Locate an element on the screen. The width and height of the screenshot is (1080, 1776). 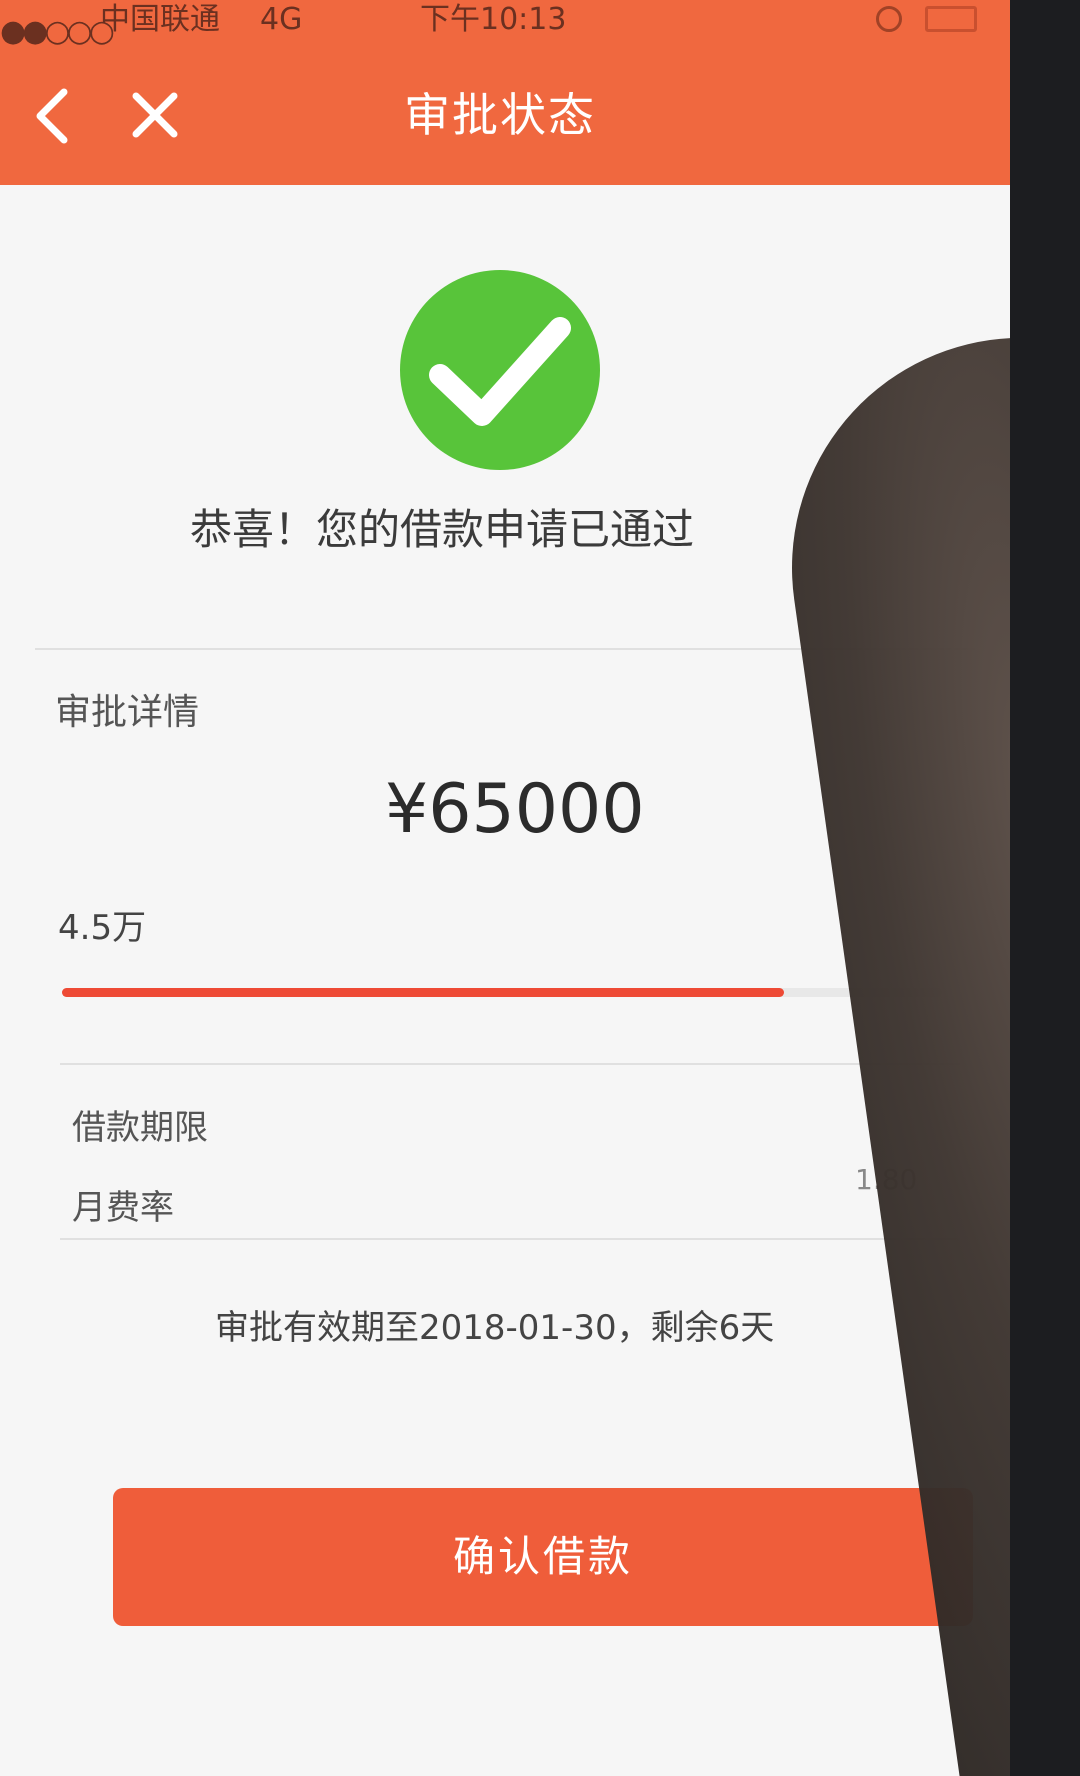
amount-slider is located at coordinates (502, 992).